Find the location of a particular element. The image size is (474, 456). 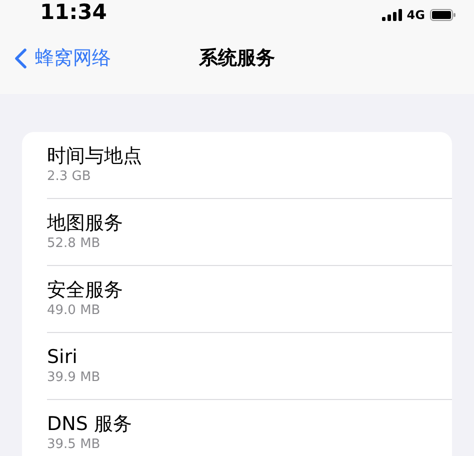

service-name: 时间与地点 is located at coordinates (95, 156).